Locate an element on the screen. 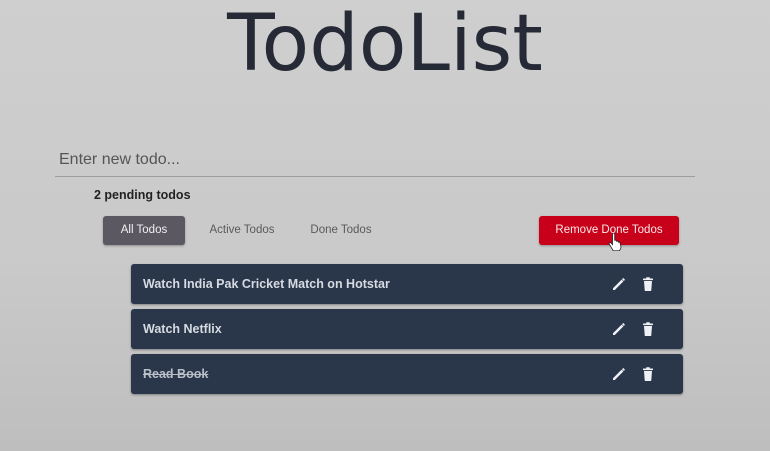  todo-item: Watch Netflix is located at coordinates (407, 329).